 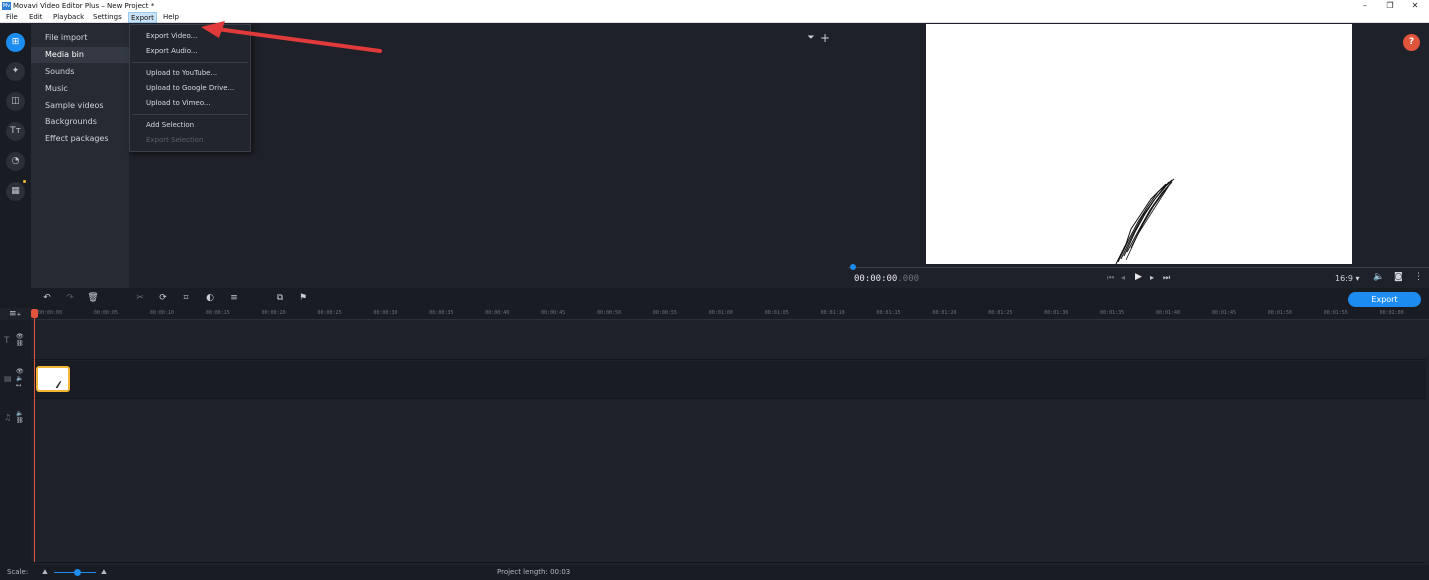 I want to click on timecode-main: 00:00:00, so click(x=876, y=279).